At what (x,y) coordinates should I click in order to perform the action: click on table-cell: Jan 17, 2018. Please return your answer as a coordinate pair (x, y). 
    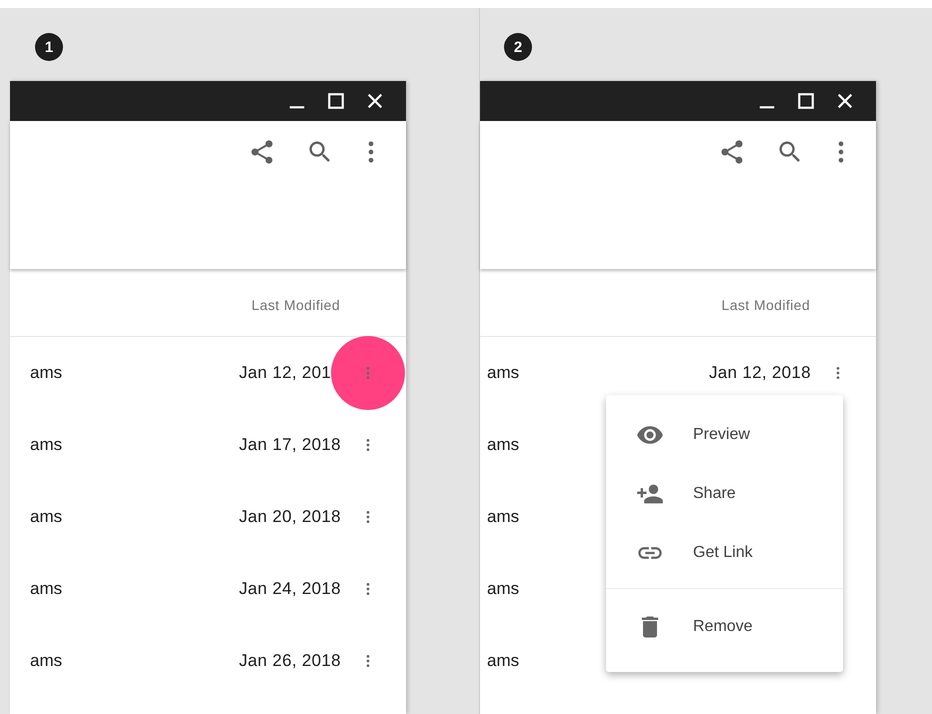
    Looking at the image, I should click on (290, 445).